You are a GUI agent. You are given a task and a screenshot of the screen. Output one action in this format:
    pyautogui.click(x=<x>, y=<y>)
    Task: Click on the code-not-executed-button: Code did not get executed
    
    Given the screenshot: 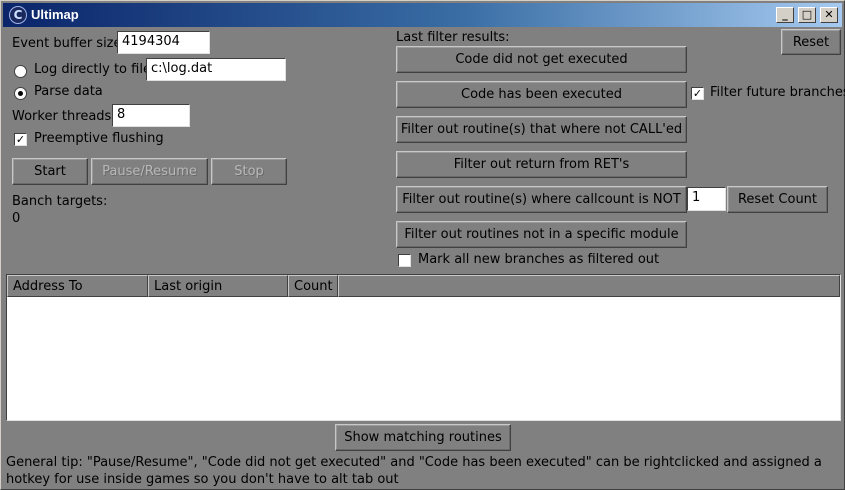 What is the action you would take?
    pyautogui.click(x=541, y=59)
    